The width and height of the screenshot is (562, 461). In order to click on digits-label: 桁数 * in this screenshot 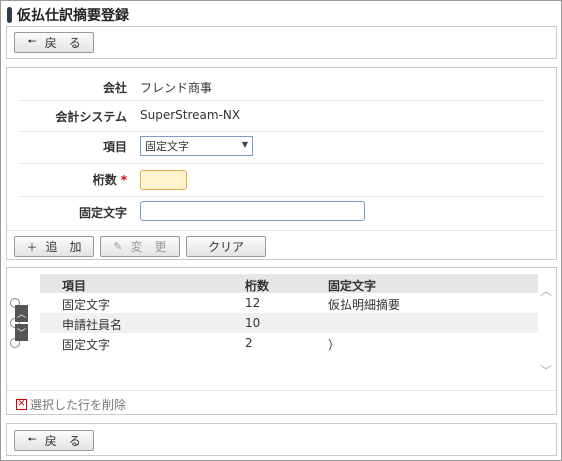, I will do `click(67, 179)`.